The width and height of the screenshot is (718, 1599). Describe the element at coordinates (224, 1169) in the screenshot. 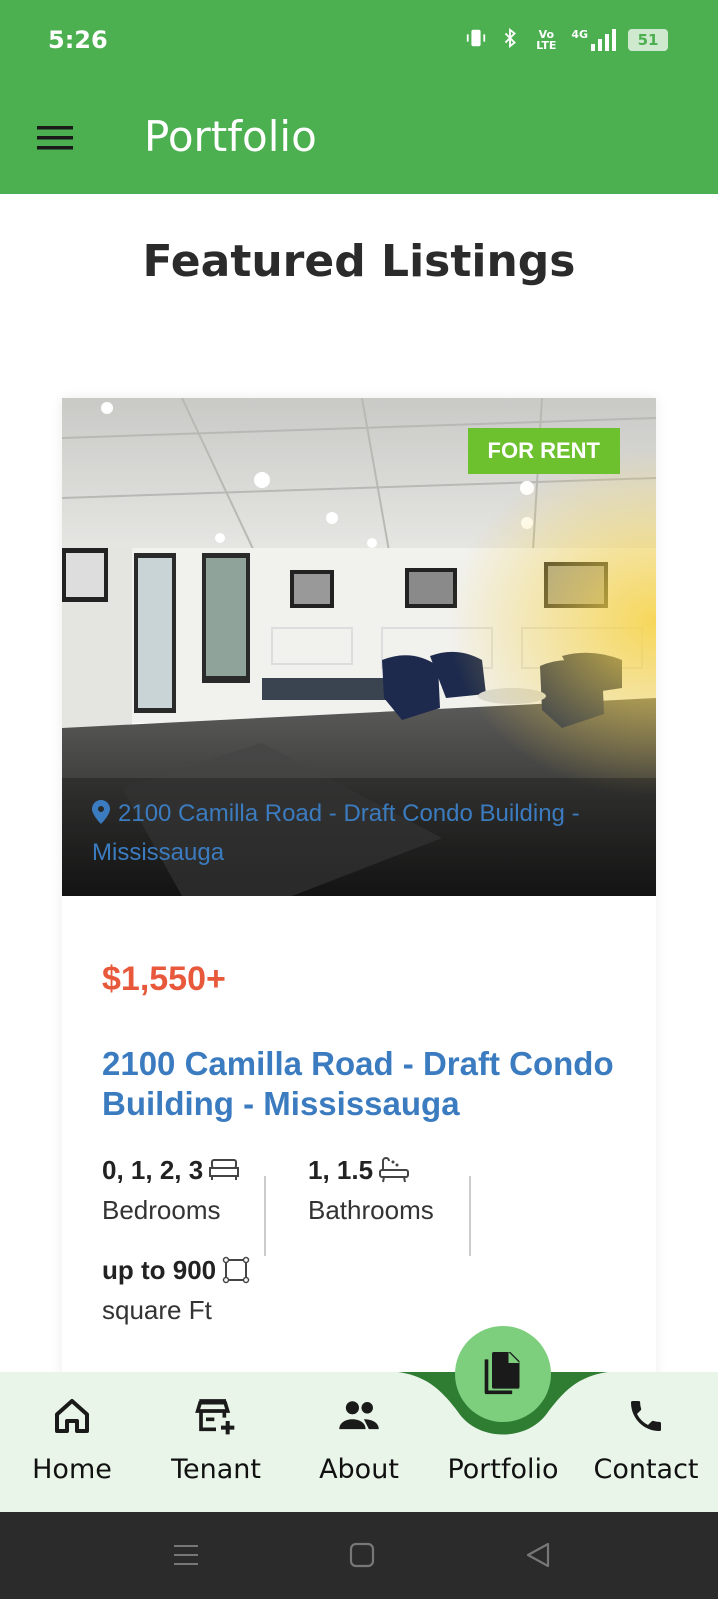

I see `bed-icon` at that location.